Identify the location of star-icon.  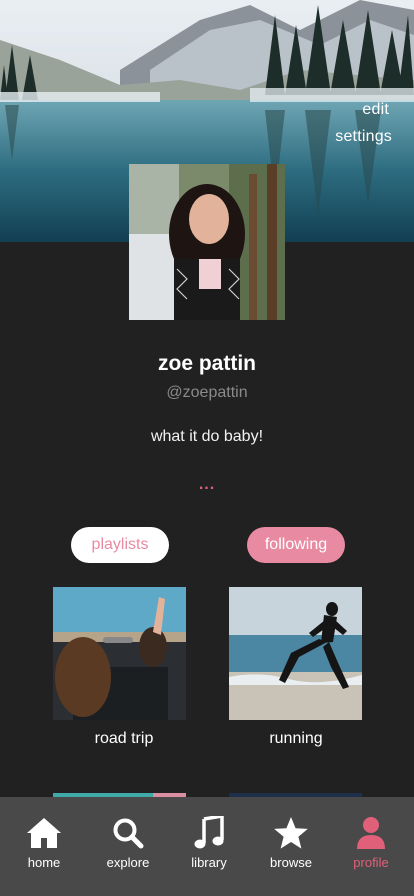
(291, 833).